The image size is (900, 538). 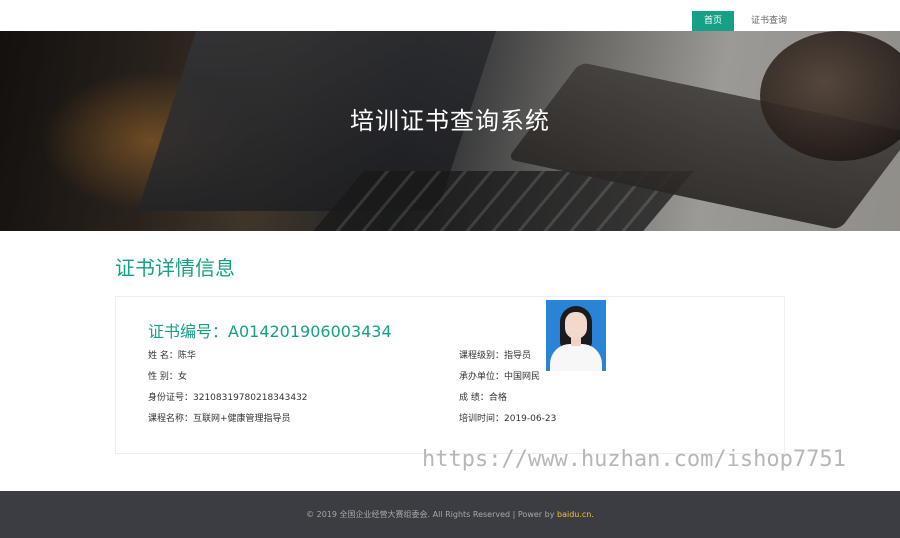 I want to click on certificate-number-label: 证书编号：, so click(x=188, y=331).